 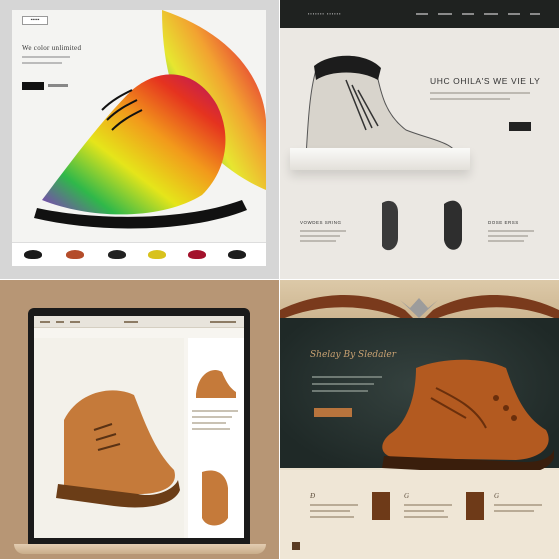 What do you see at coordinates (454, 228) in the screenshot?
I see `boot-top-thumb` at bounding box center [454, 228].